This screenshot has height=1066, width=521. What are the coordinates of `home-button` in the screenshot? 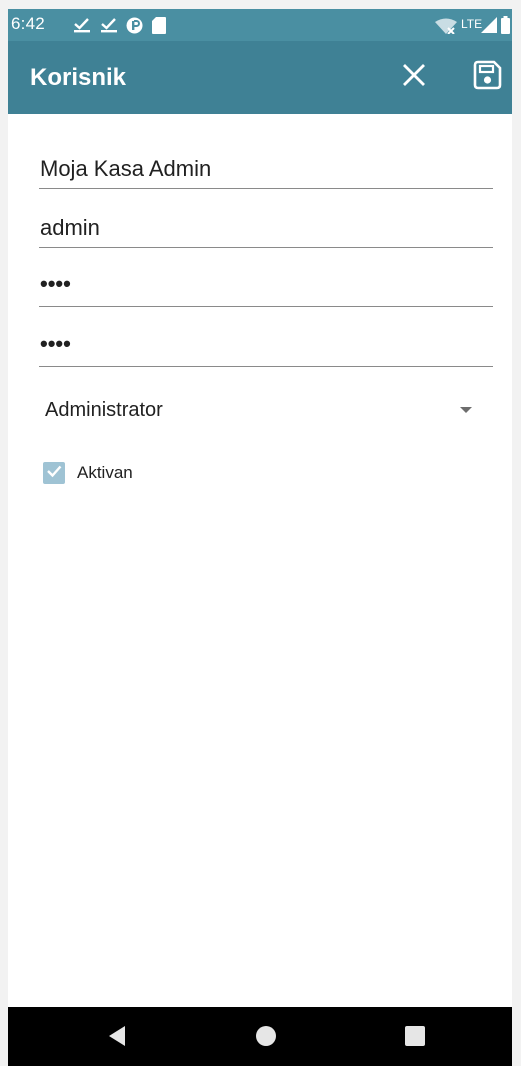 It's located at (266, 1038).